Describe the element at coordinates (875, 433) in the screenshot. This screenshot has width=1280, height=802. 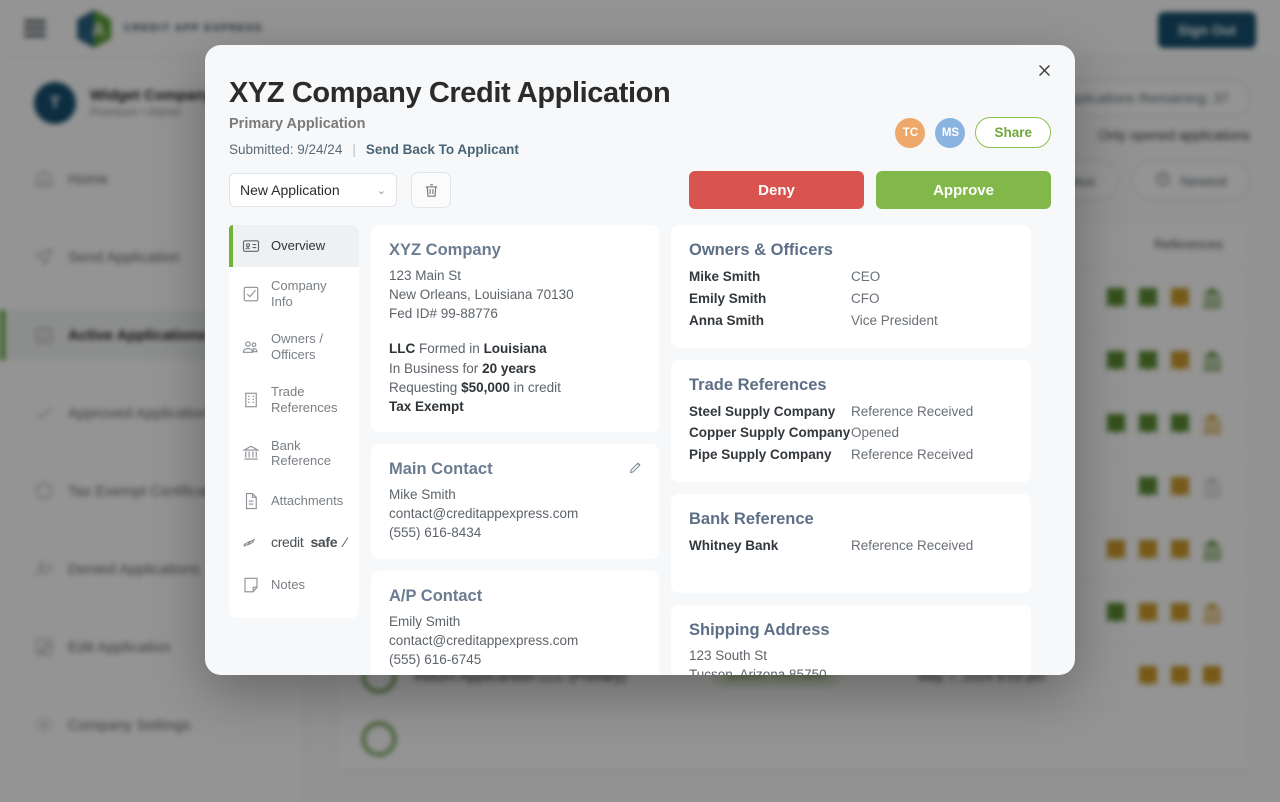
I see `trade-reference-status: Opened` at that location.